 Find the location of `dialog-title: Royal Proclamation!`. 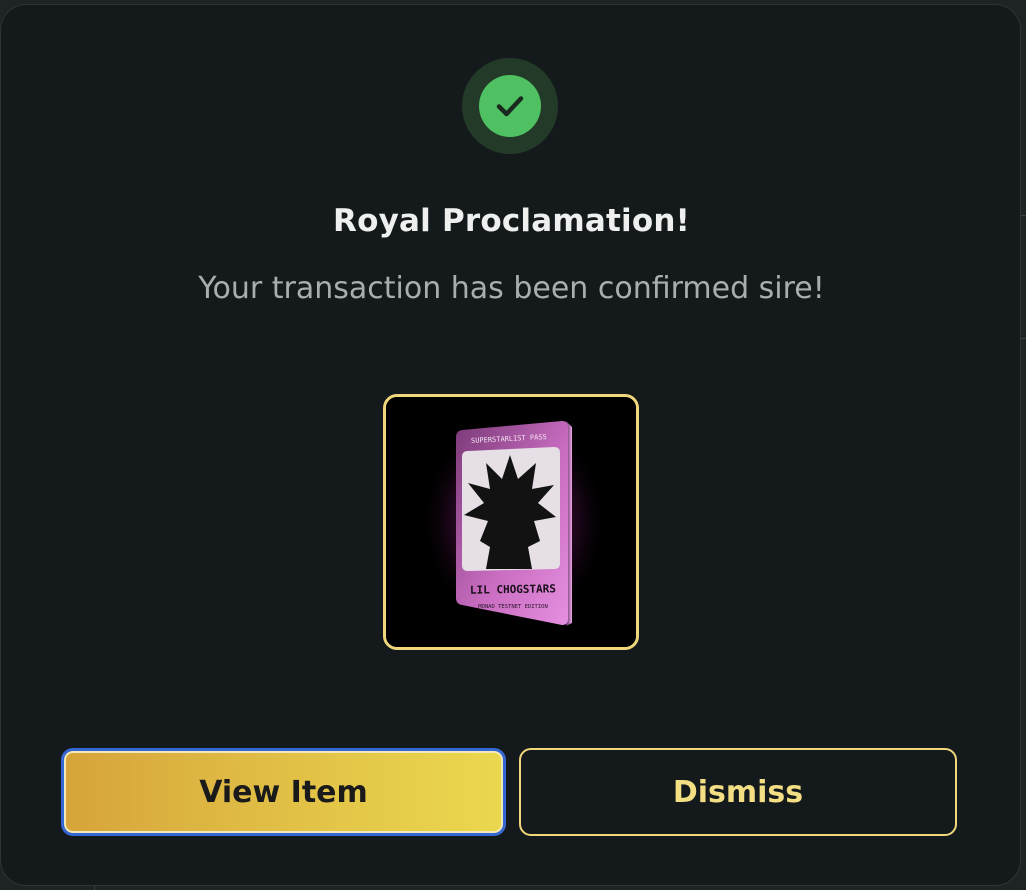

dialog-title: Royal Proclamation! is located at coordinates (511, 221).